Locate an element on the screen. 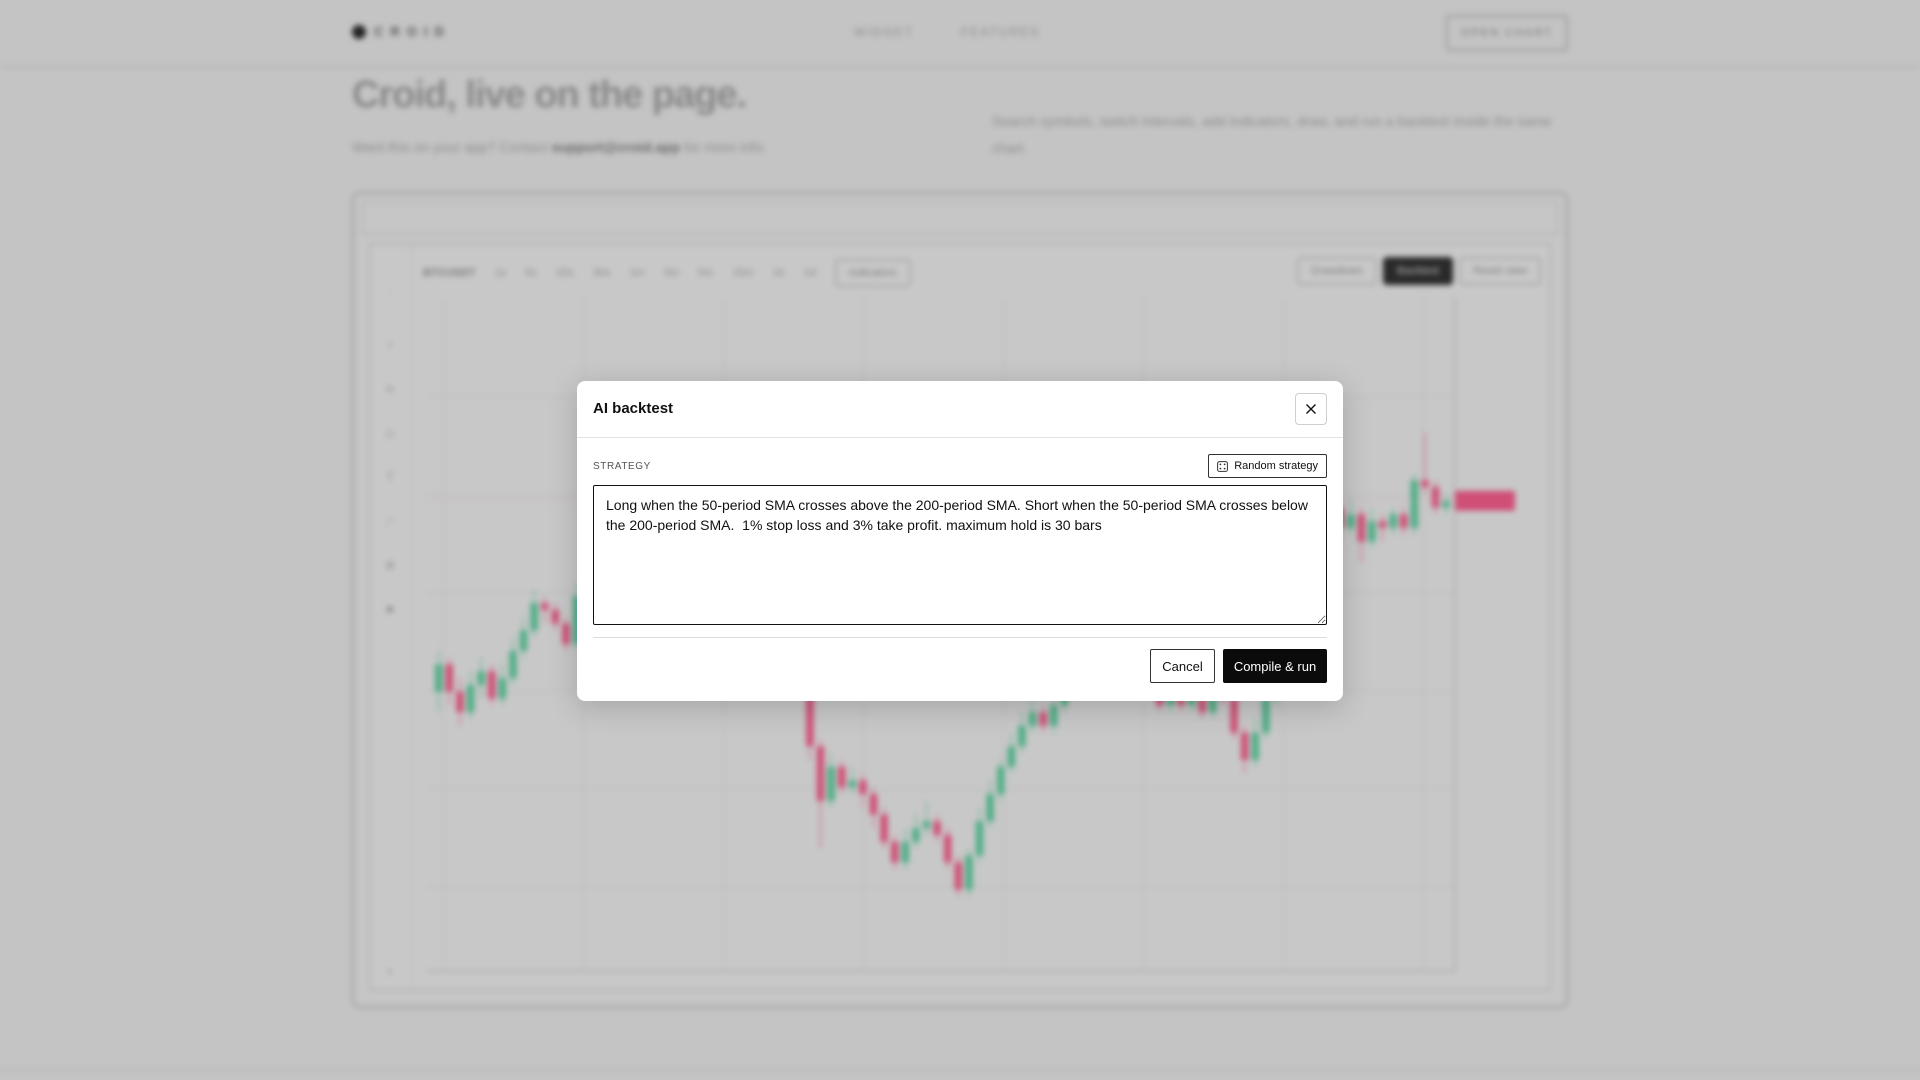 The image size is (1920, 1080). reset-view-button: Reset view is located at coordinates (1500, 271).